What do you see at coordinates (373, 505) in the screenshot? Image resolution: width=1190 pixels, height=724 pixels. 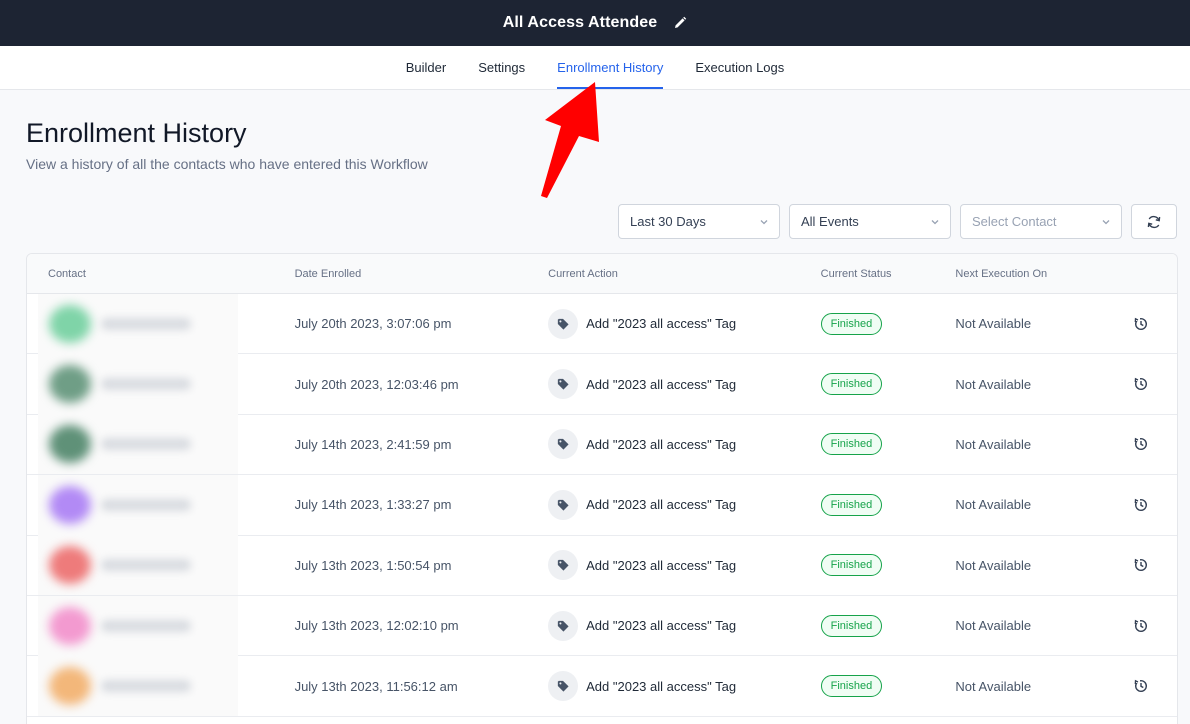 I see `date-enrolled: July 14th 2023, 1:33:27 pm` at bounding box center [373, 505].